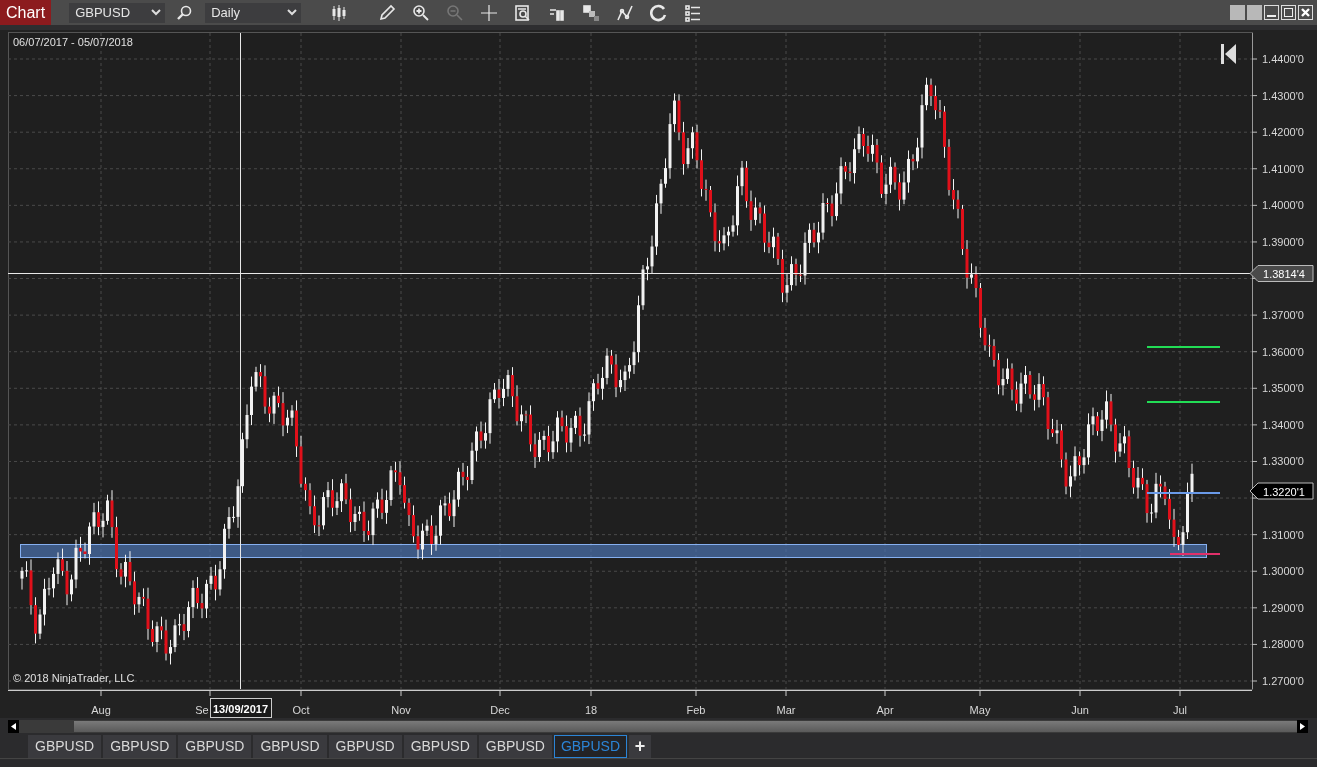 This screenshot has height=767, width=1317. I want to click on squares-icon, so click(591, 12).